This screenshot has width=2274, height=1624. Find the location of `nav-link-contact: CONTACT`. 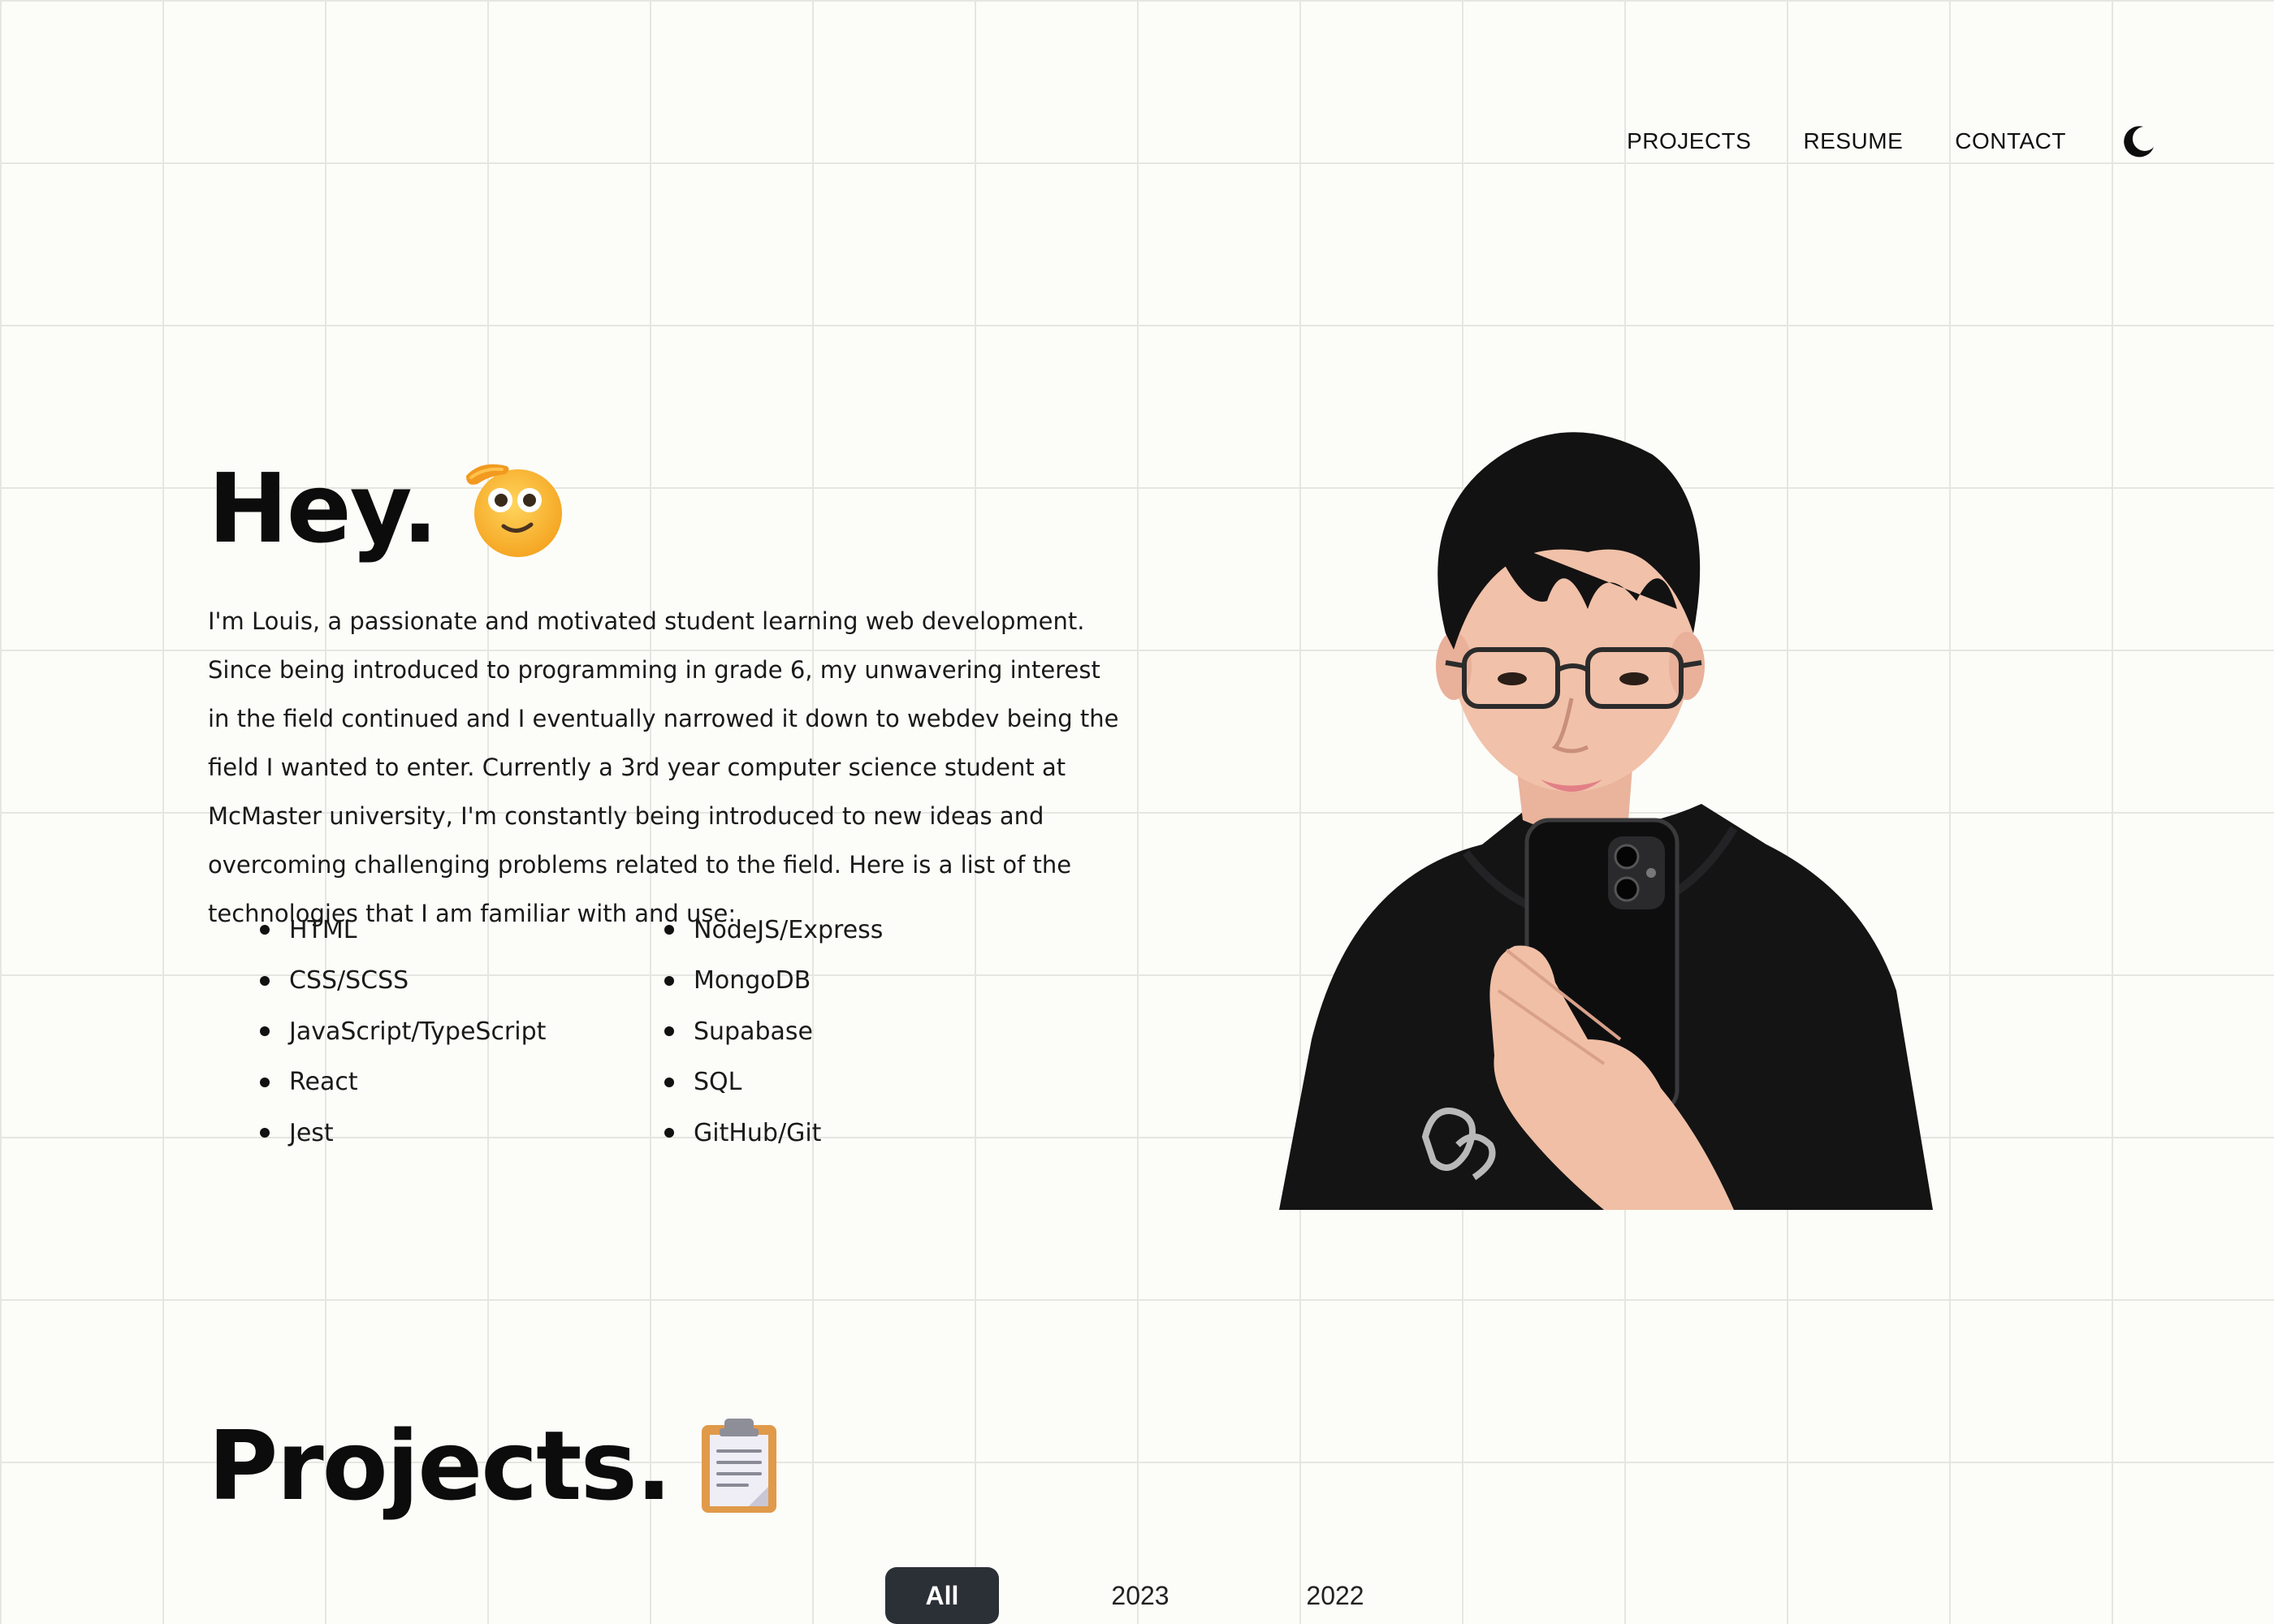

nav-link-contact: CONTACT is located at coordinates (2010, 141).